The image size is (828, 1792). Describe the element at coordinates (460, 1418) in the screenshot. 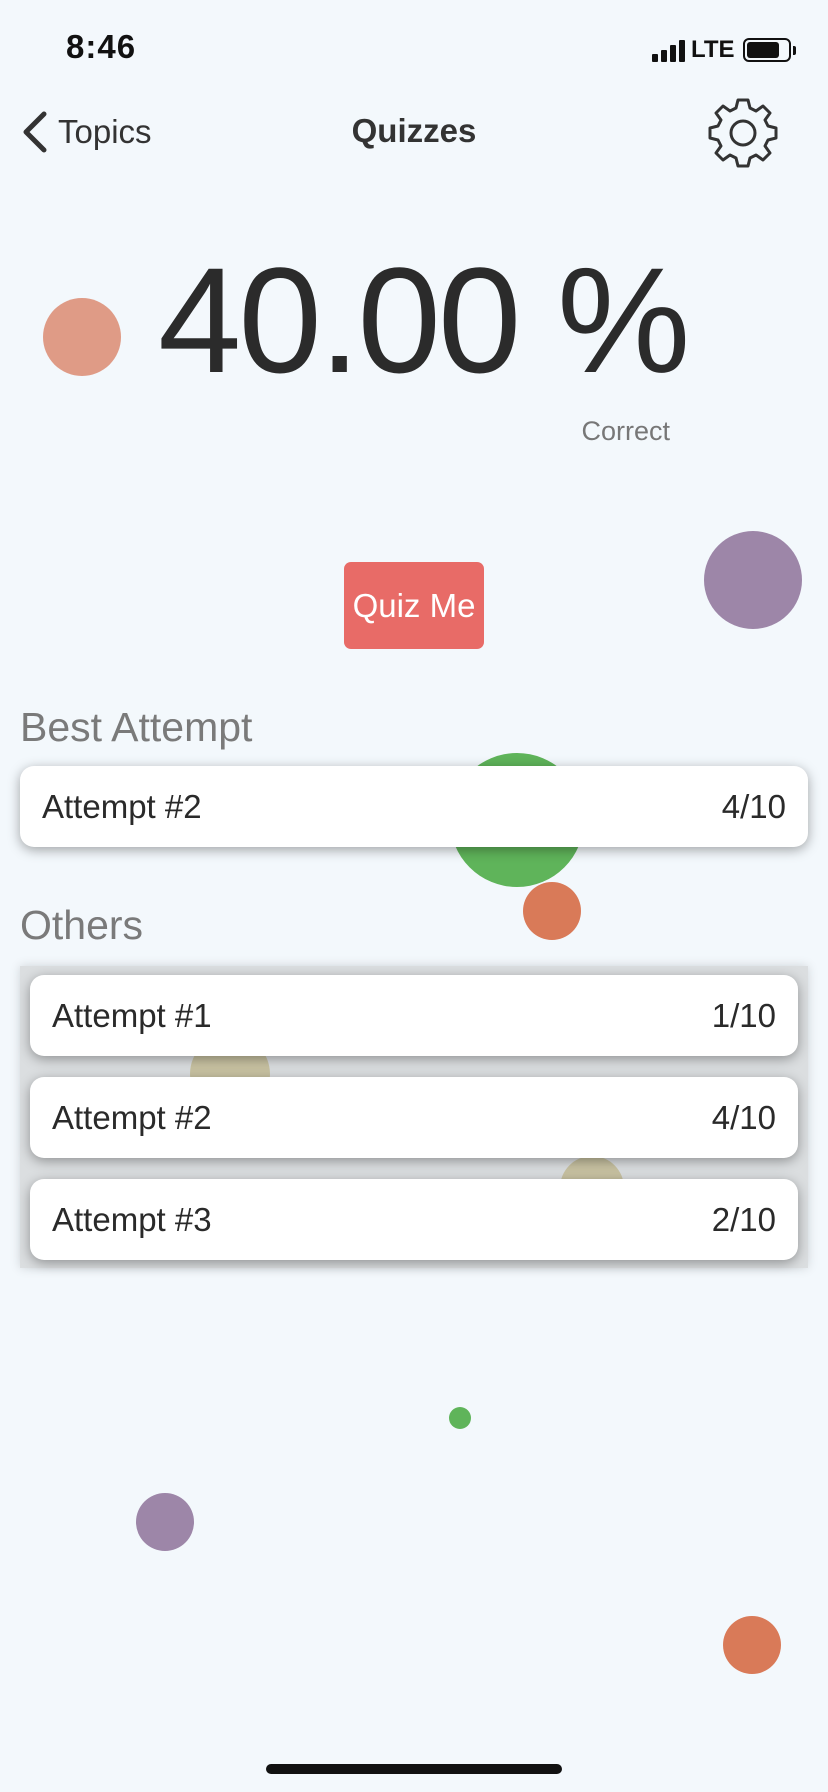

I see `decorative-bubble-green-small` at that location.